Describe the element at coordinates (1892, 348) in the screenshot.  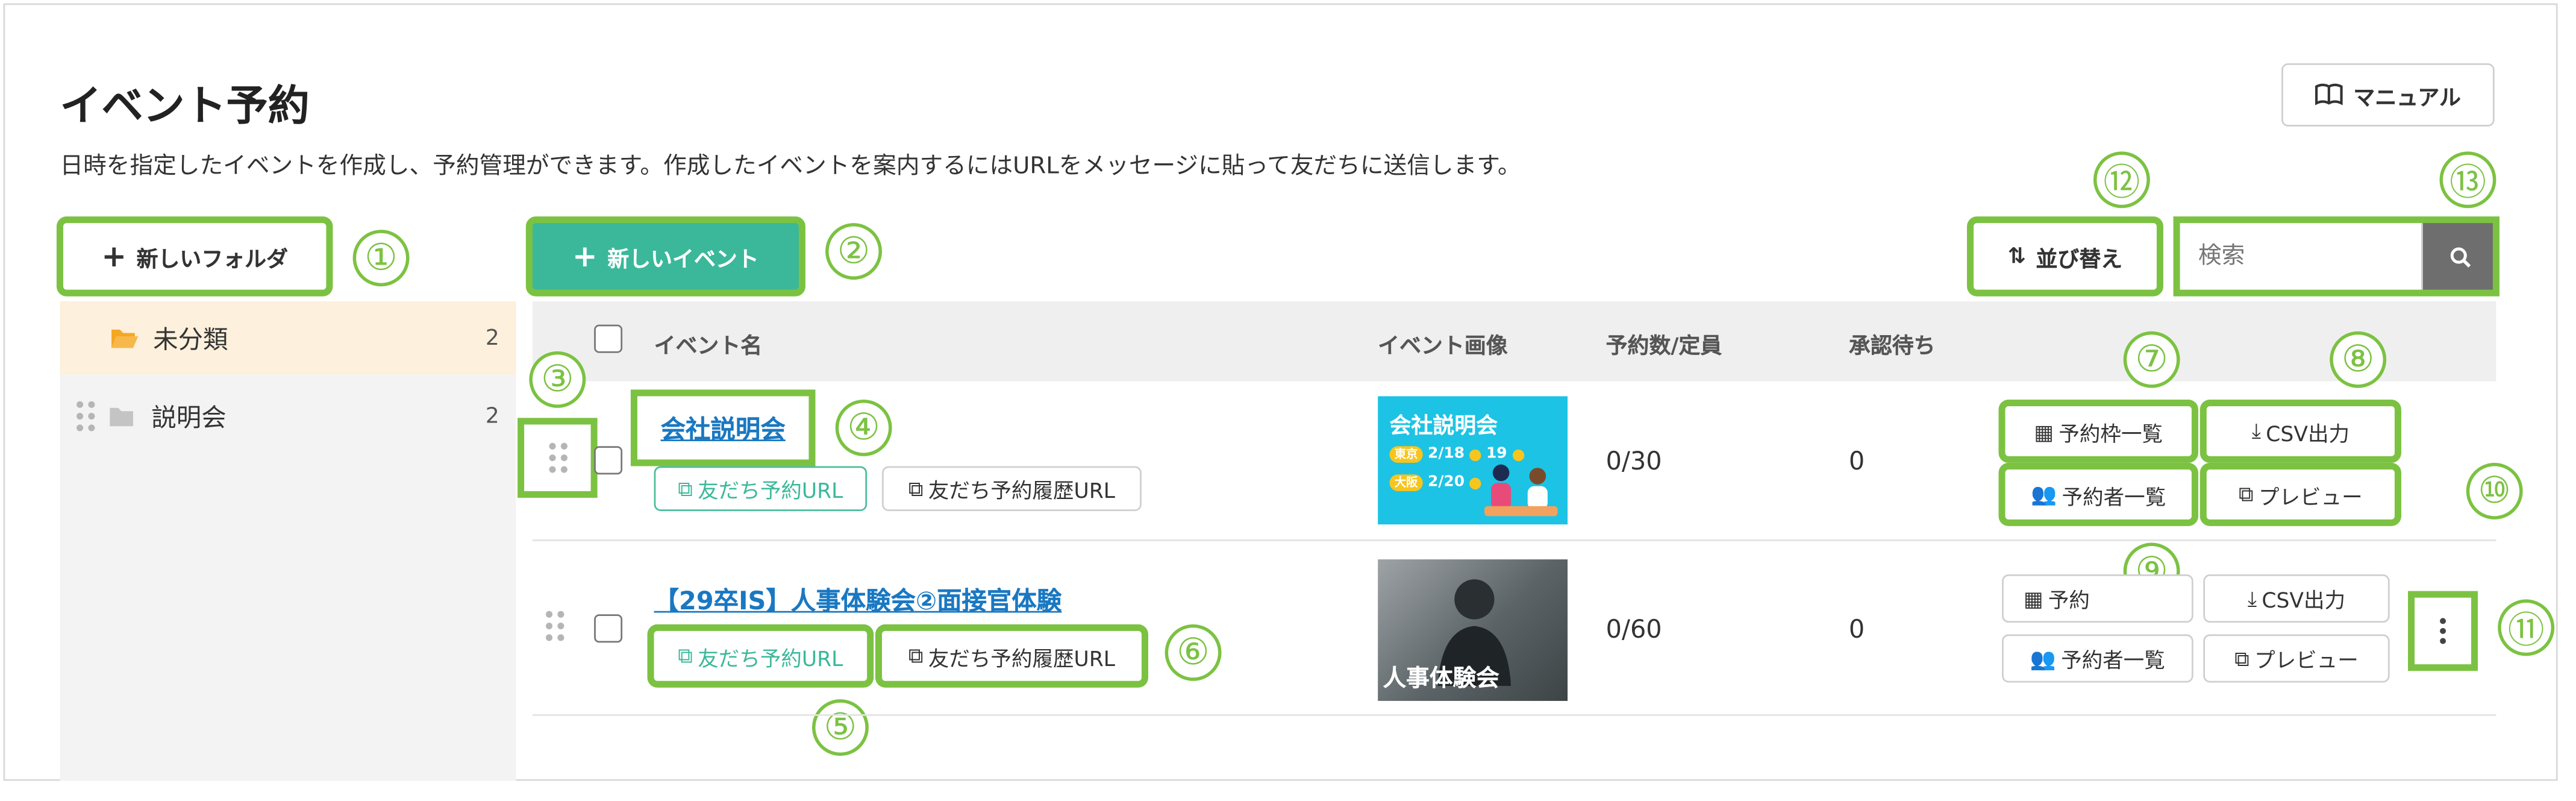
I see `column-header-pending: 承認待ち` at that location.